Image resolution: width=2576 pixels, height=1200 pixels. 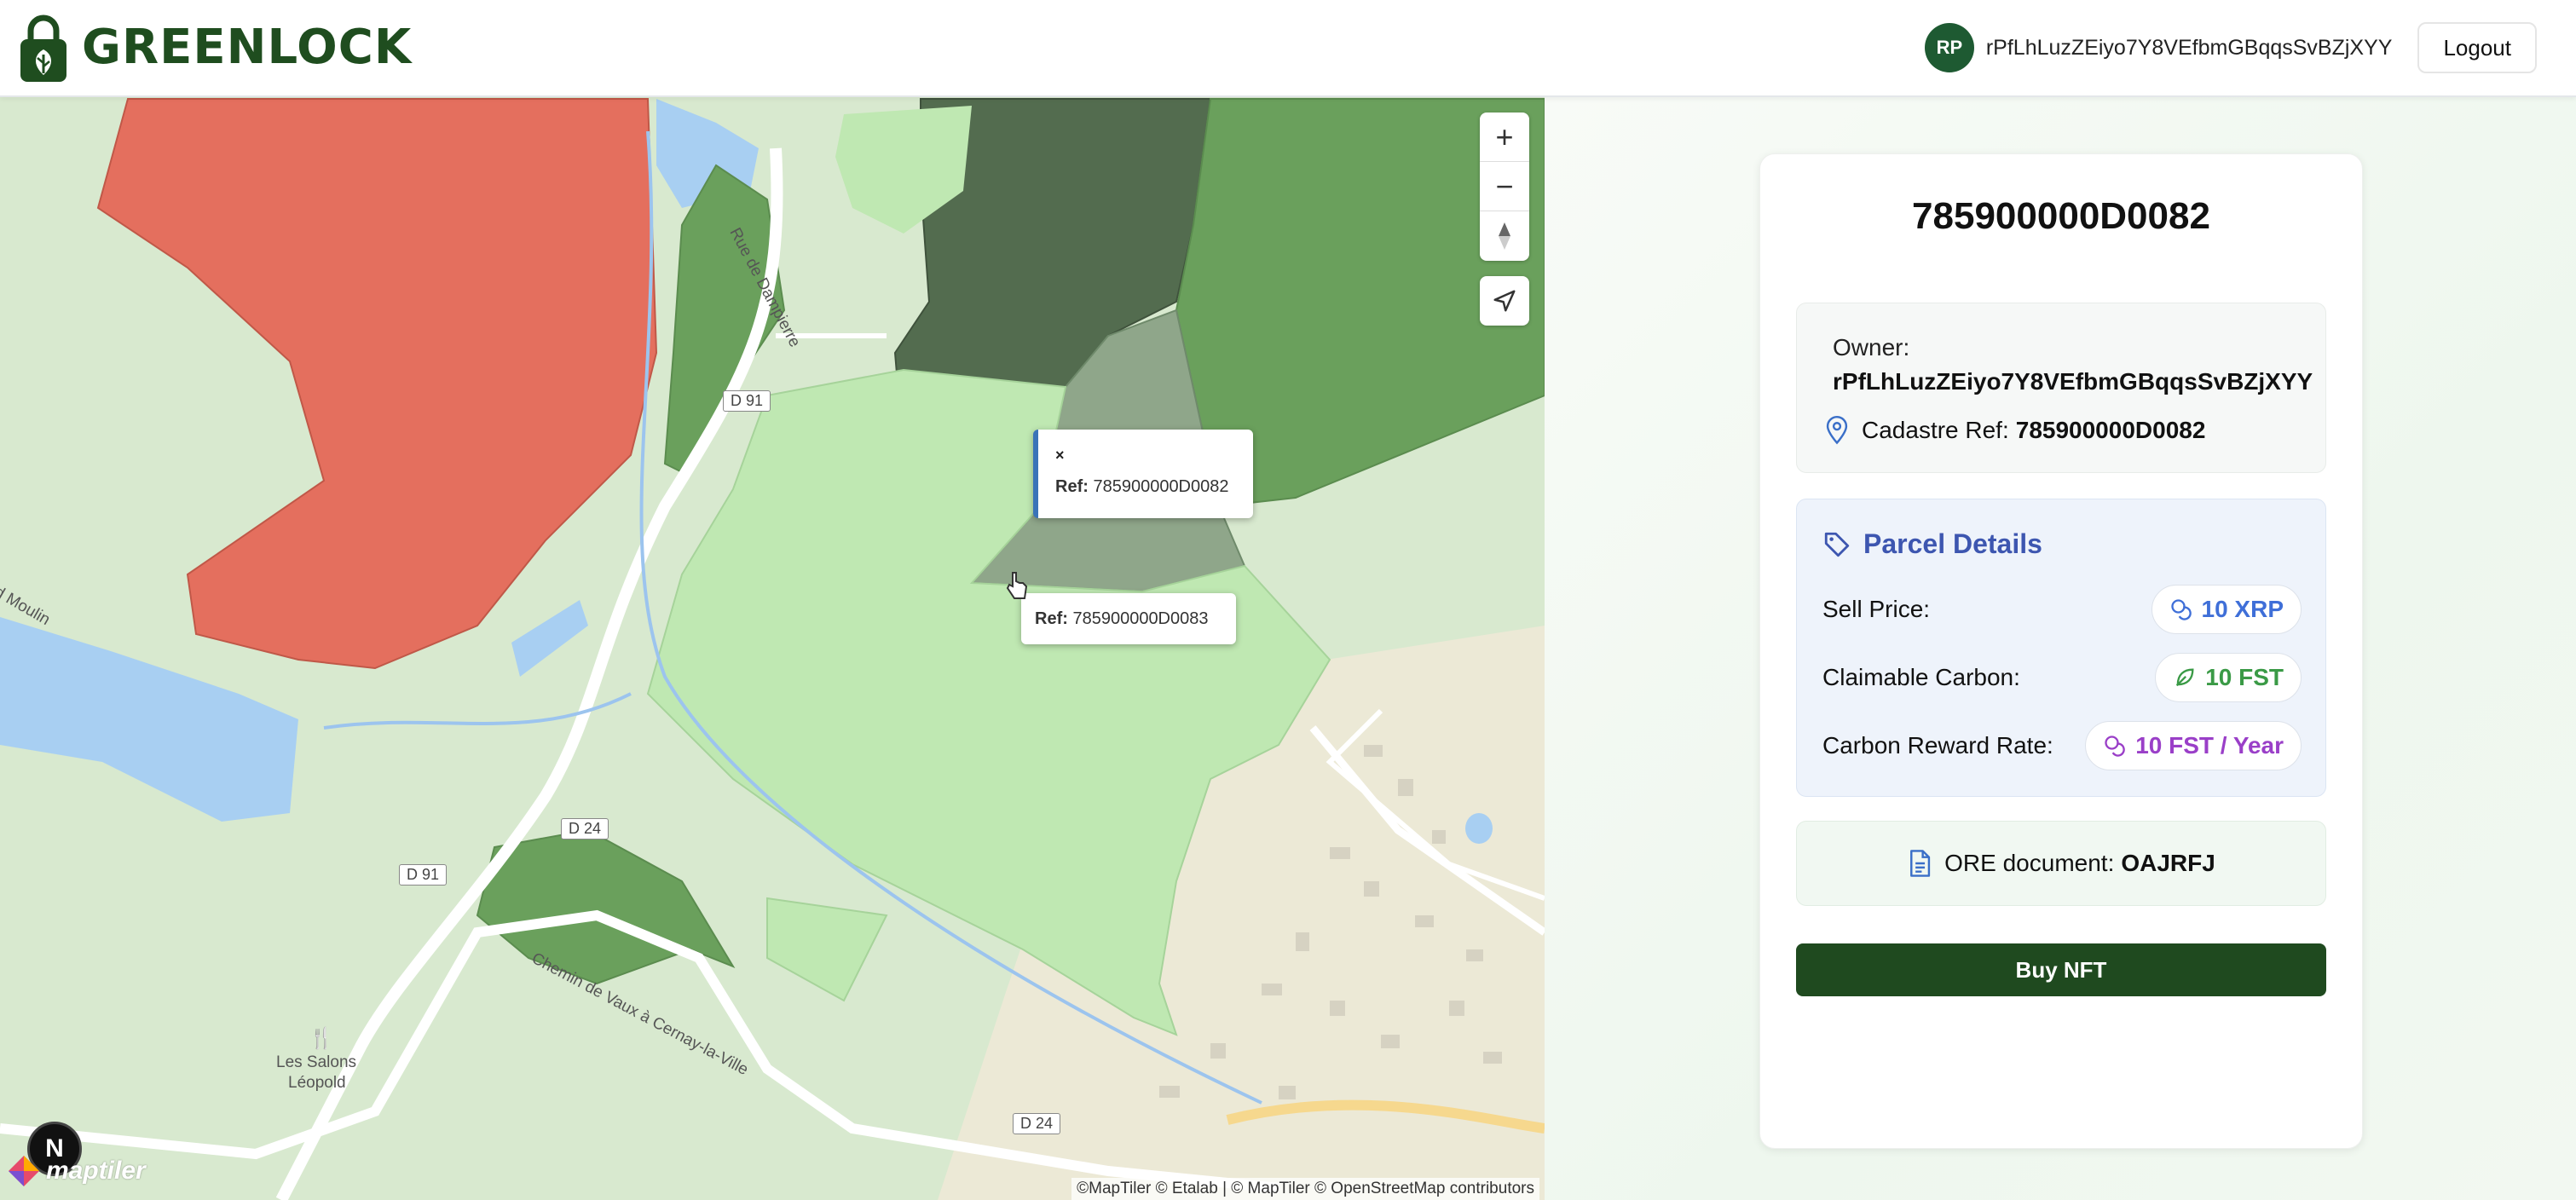 What do you see at coordinates (1060, 456) in the screenshot?
I see `popup-close-button: ×` at bounding box center [1060, 456].